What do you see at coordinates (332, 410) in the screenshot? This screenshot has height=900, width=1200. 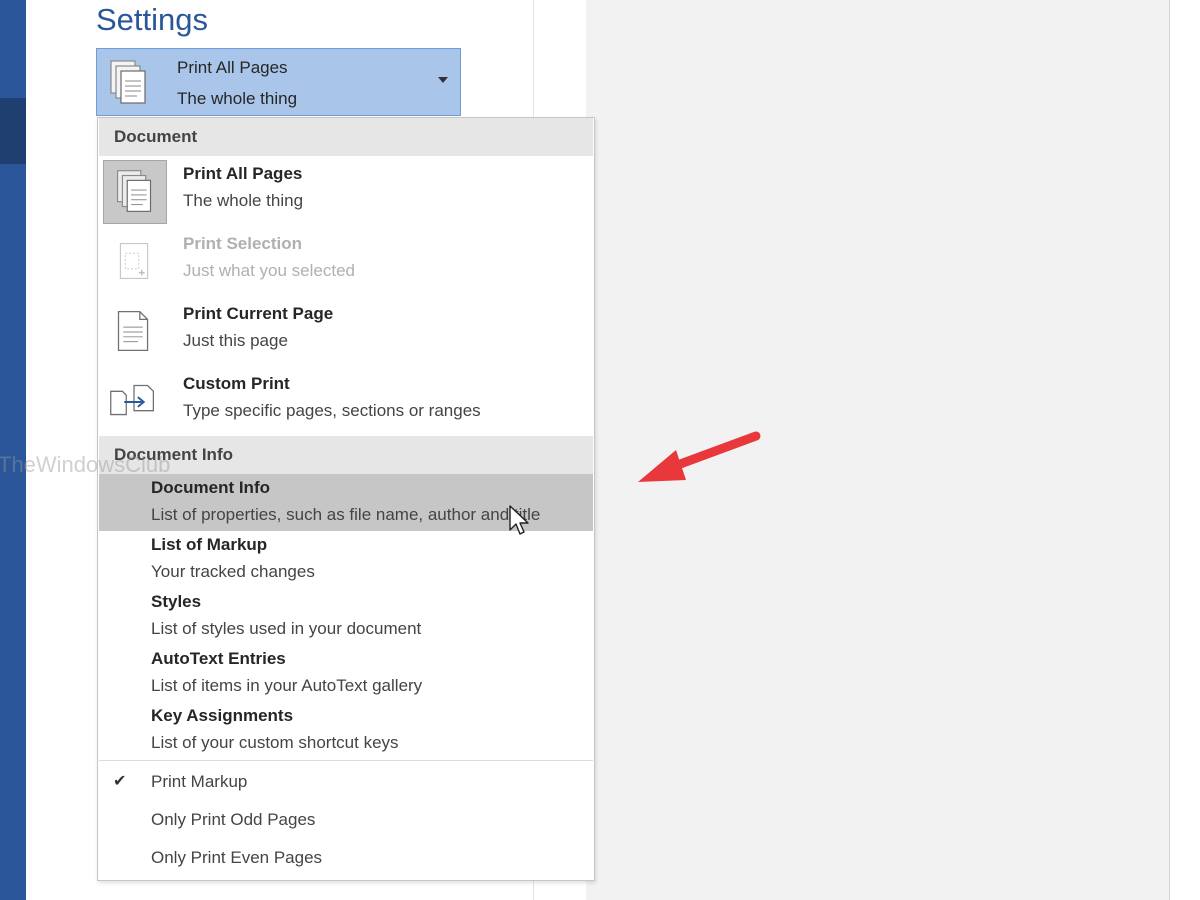 I see `menu-item-subtitle: Type specific pages, sections or ranges` at bounding box center [332, 410].